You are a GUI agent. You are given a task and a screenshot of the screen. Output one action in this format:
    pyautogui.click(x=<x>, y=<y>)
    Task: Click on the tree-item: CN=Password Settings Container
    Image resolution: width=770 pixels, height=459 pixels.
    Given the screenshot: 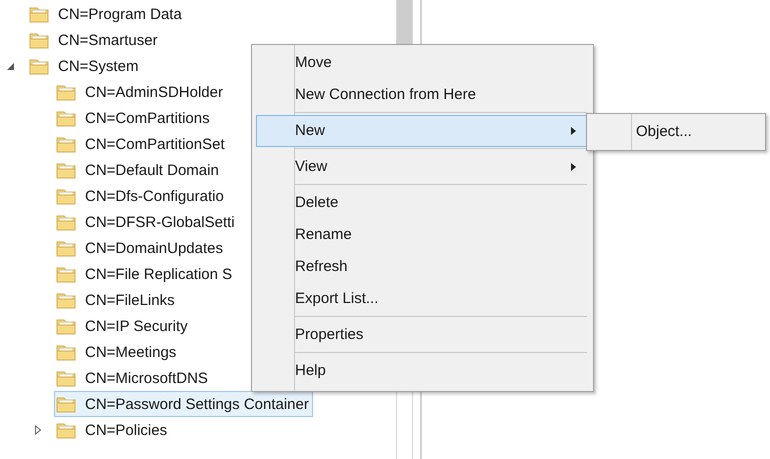 What is the action you would take?
    pyautogui.click(x=183, y=404)
    